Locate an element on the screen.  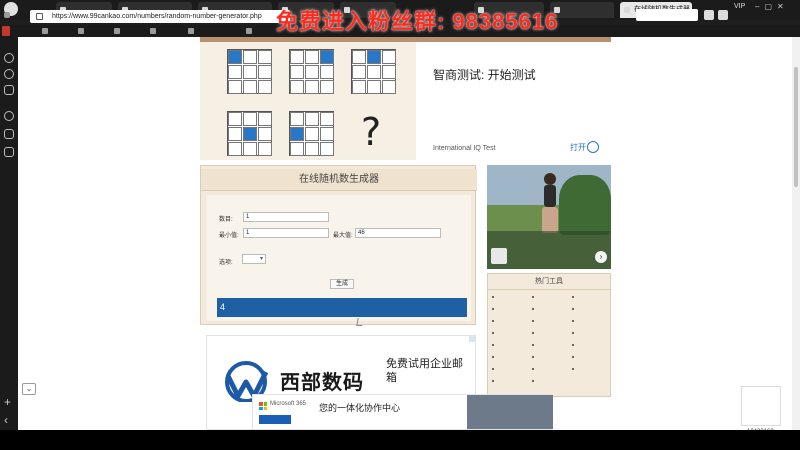
iq-ad-text: 智商测试: 开始测试 International IQ Test 打开 is located at coordinates (513, 101).